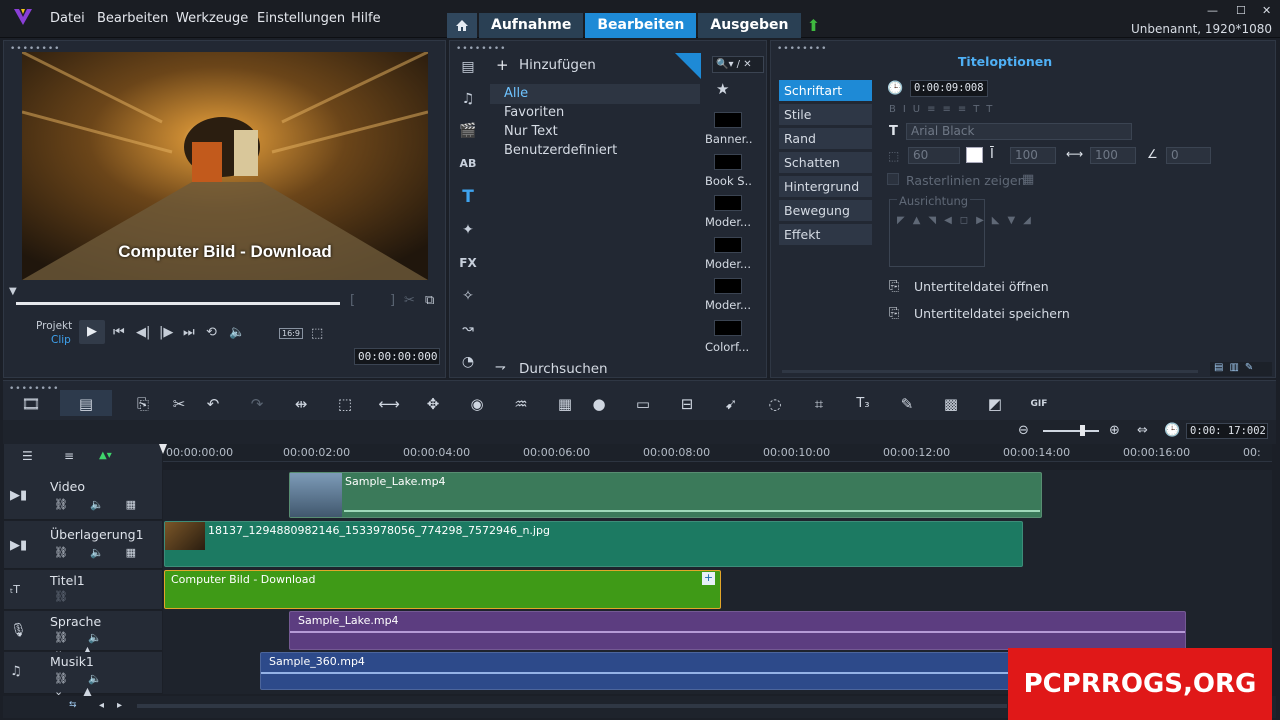 The image size is (1280, 720). I want to click on motion-tracking-icon: ➹, so click(731, 404).